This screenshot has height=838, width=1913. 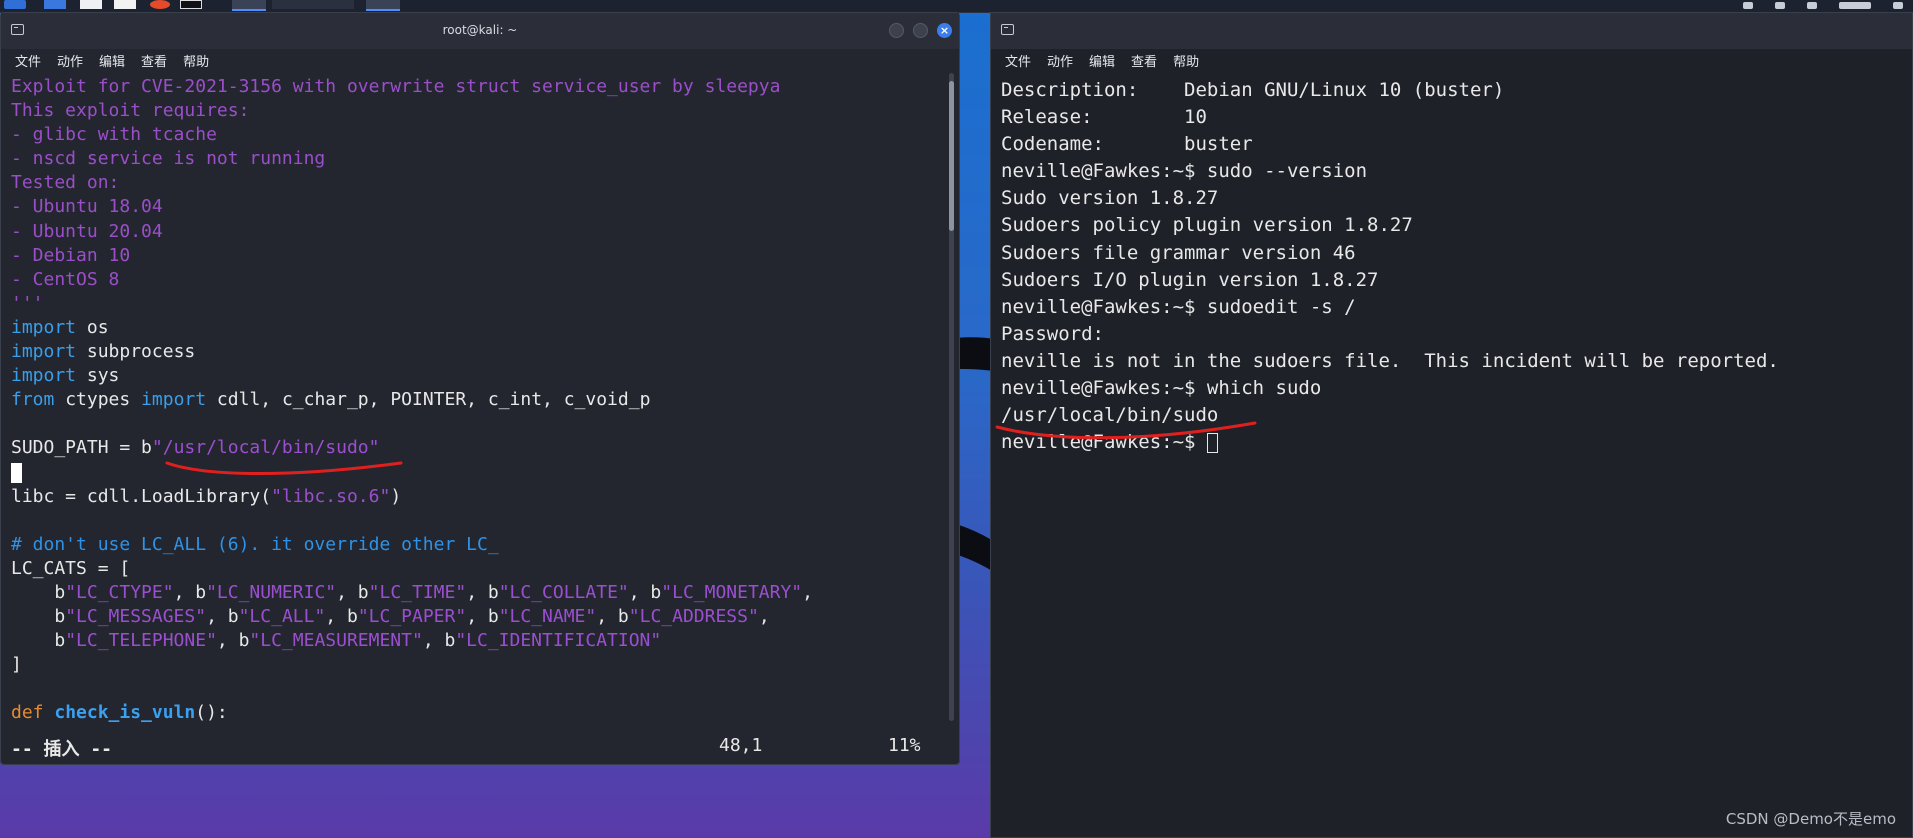 What do you see at coordinates (1898, 5) in the screenshot?
I see `power-icon` at bounding box center [1898, 5].